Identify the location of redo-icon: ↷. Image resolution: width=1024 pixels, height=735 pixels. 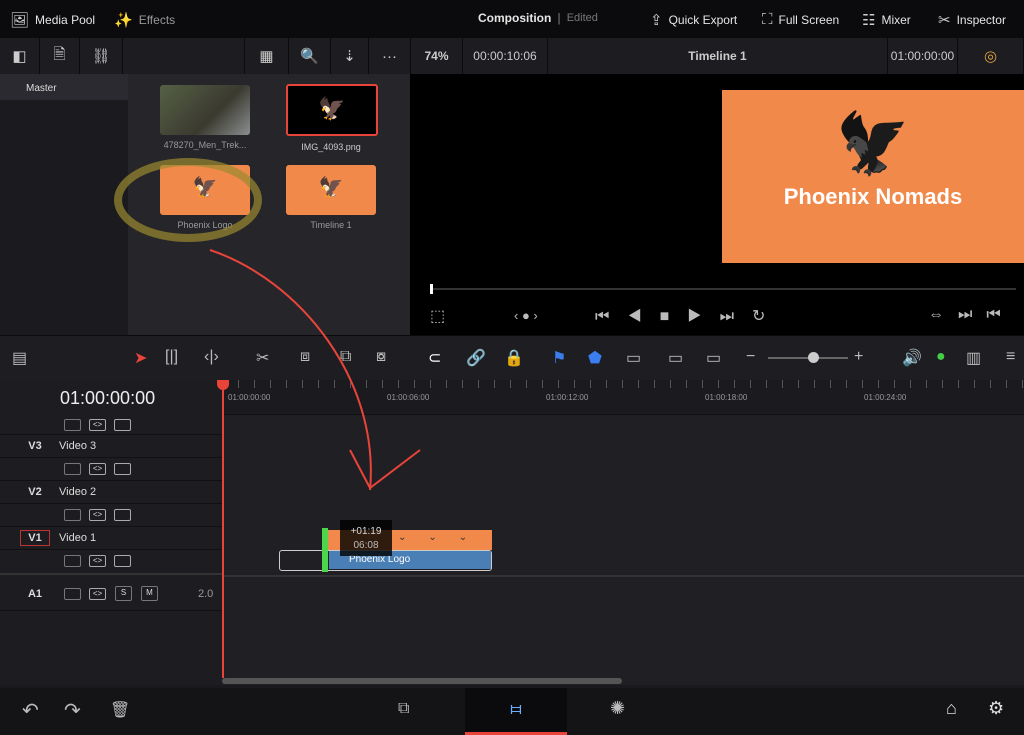
(72, 710).